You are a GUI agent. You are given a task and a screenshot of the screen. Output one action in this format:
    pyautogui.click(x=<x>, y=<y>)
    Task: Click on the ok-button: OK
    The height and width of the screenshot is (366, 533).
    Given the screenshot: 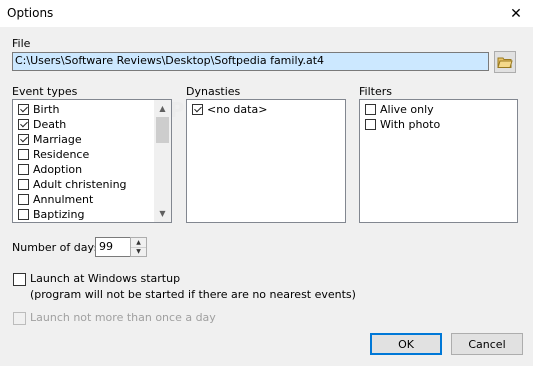 What is the action you would take?
    pyautogui.click(x=406, y=344)
    